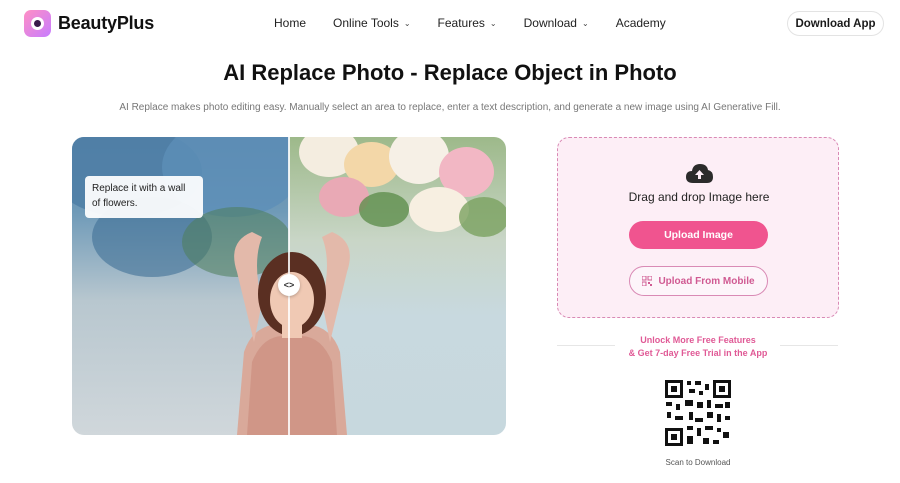  I want to click on model-portrait, so click(292, 333).